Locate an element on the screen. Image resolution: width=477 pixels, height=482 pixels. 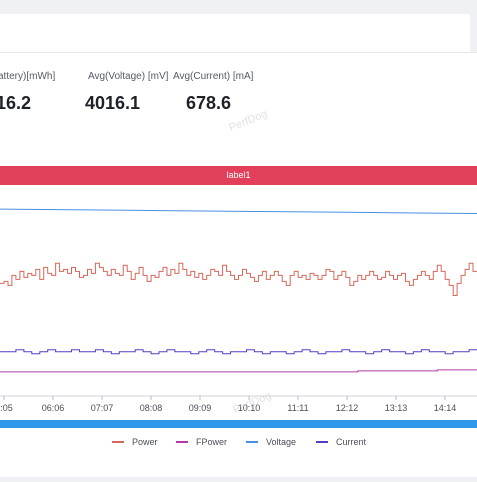
fpower-series is located at coordinates (238, 371).